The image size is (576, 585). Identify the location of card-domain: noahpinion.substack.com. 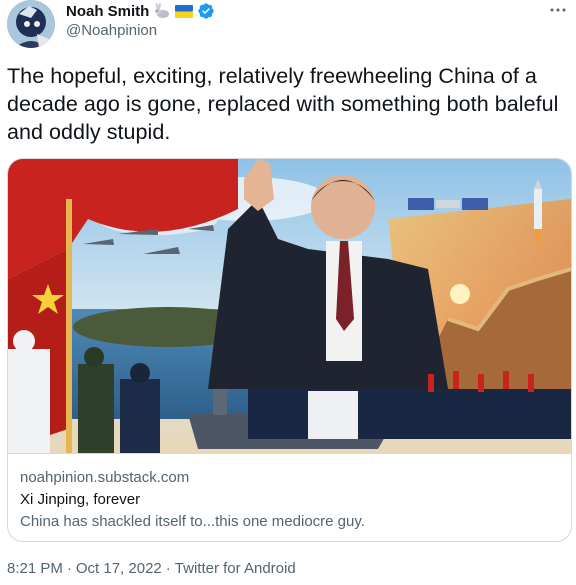
(105, 477).